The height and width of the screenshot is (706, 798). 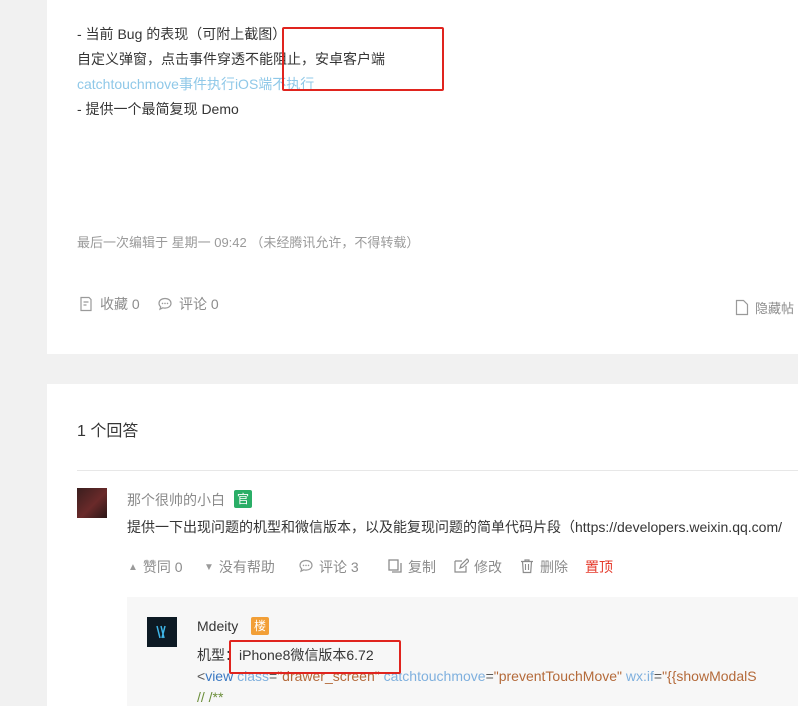 I want to click on hide-icon, so click(x=742, y=307).